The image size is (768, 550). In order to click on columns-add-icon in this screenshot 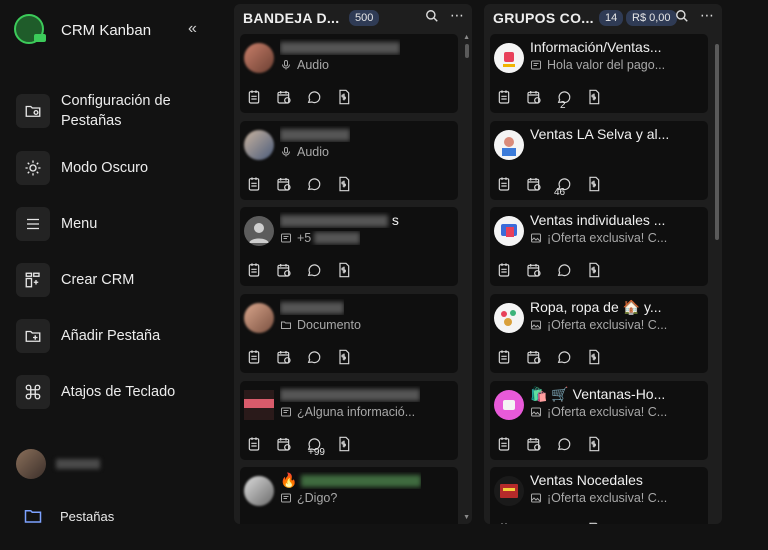, I will do `click(33, 280)`.